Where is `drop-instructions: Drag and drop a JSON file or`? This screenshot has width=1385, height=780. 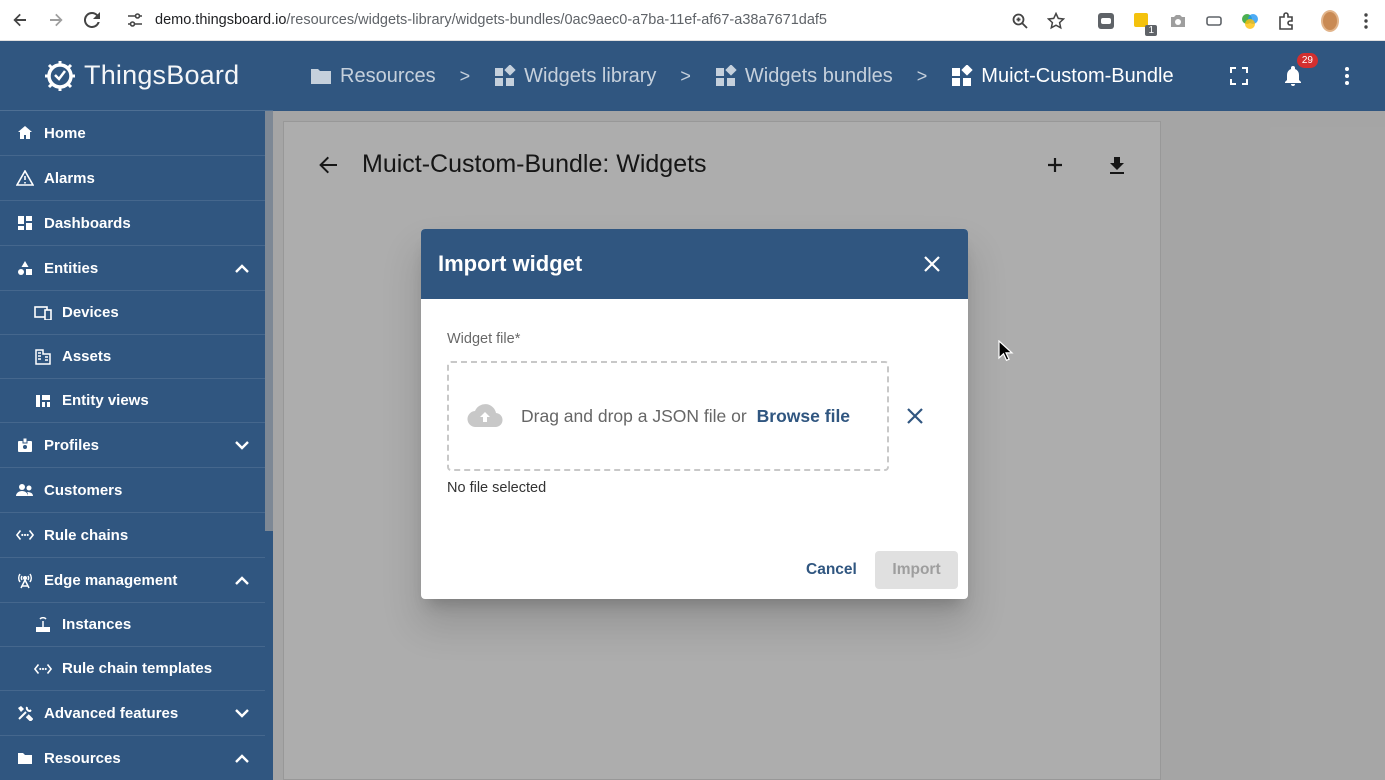 drop-instructions: Drag and drop a JSON file or is located at coordinates (634, 415).